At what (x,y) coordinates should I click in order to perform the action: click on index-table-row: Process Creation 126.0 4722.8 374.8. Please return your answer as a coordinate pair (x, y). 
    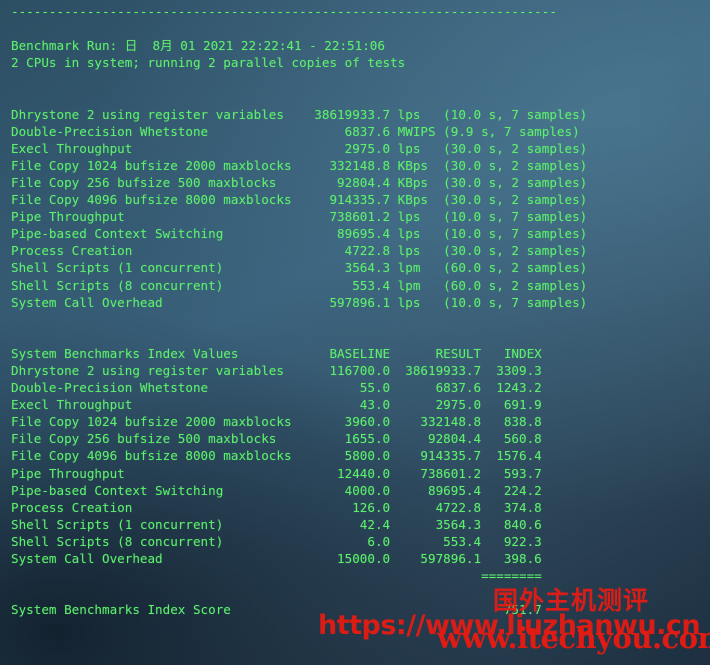
    Looking at the image, I should click on (276, 507).